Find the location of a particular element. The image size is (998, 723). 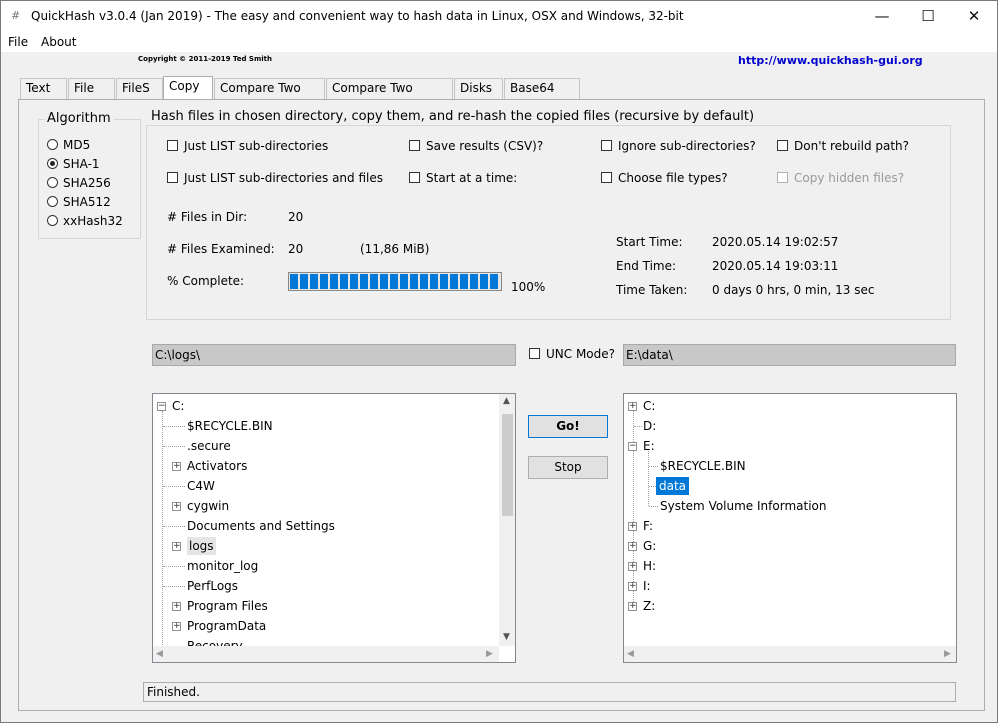

menu-about: About is located at coordinates (58, 42).